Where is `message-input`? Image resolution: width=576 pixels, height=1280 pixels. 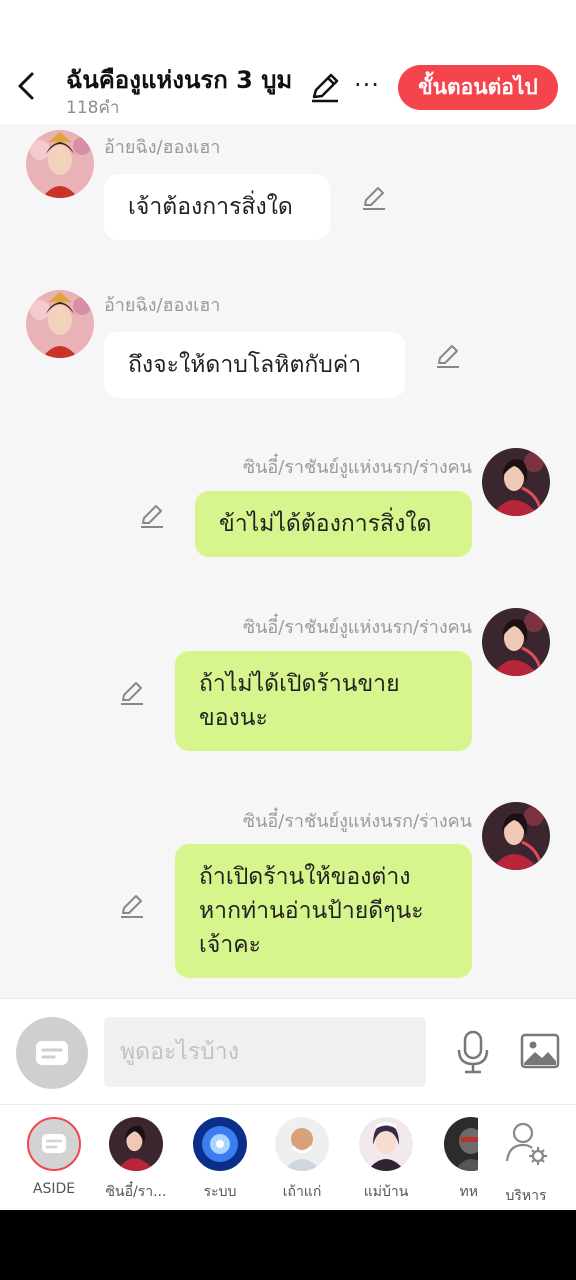
message-input is located at coordinates (265, 1052).